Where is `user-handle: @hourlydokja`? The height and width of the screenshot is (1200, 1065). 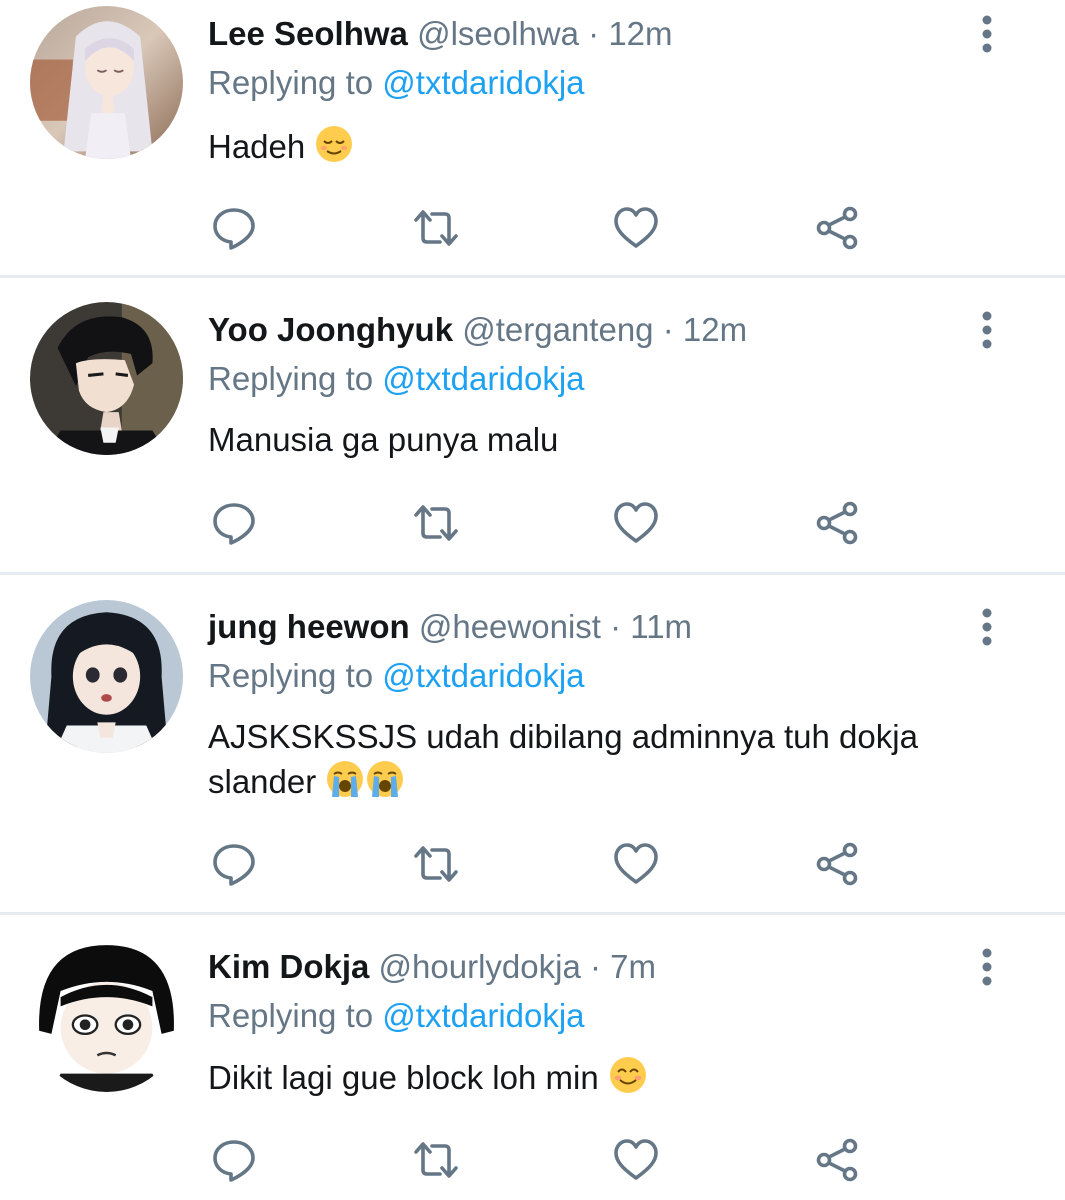 user-handle: @hourlydokja is located at coordinates (480, 966).